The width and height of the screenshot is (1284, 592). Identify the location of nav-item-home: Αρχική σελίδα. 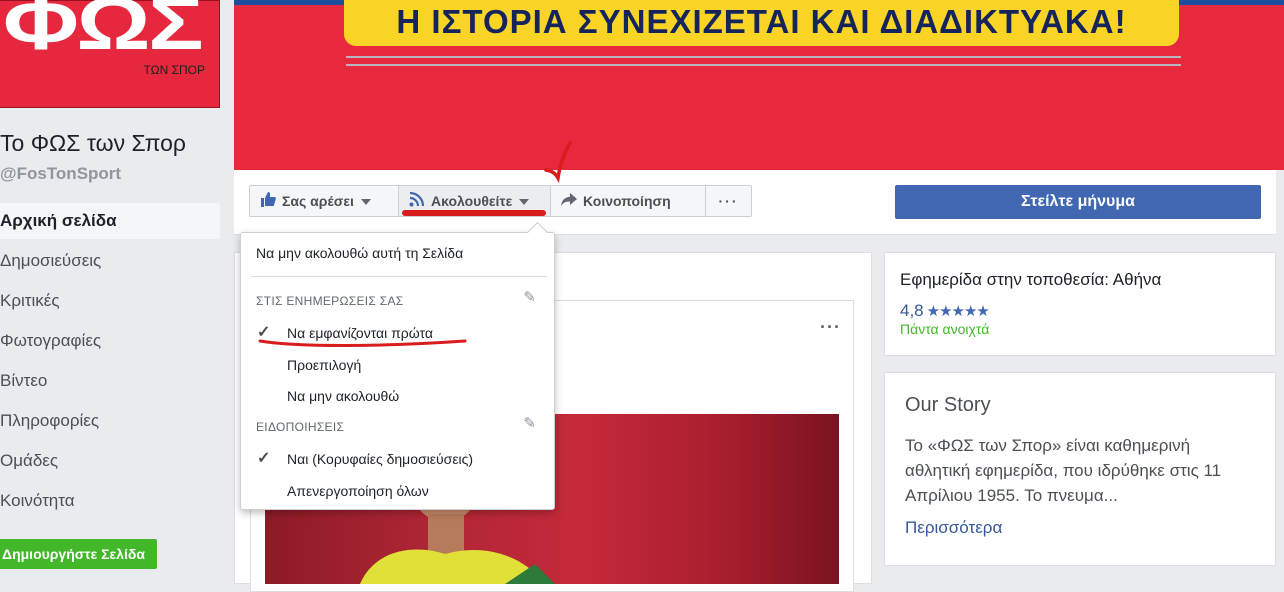
(110, 221).